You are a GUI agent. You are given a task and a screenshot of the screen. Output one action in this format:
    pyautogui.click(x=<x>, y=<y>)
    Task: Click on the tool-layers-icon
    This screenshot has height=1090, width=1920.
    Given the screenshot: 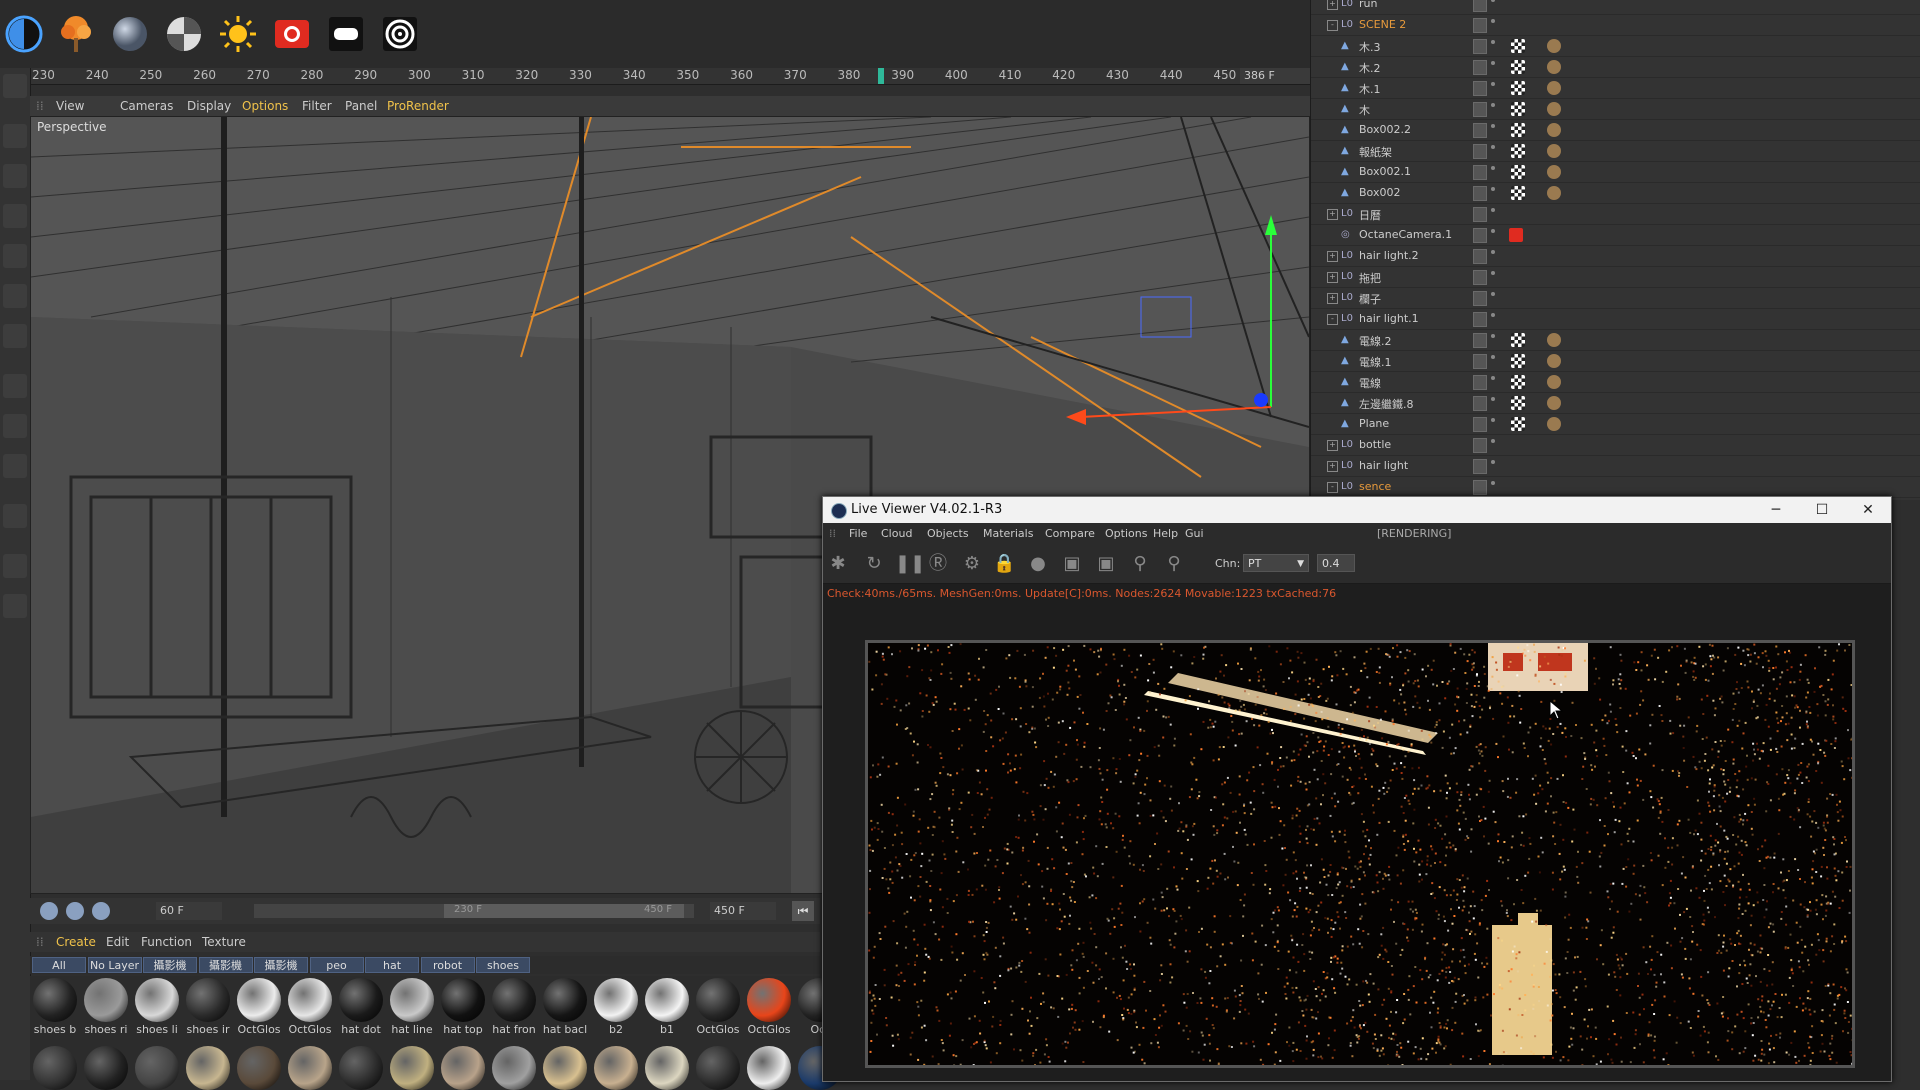 What is the action you would take?
    pyautogui.click(x=15, y=216)
    